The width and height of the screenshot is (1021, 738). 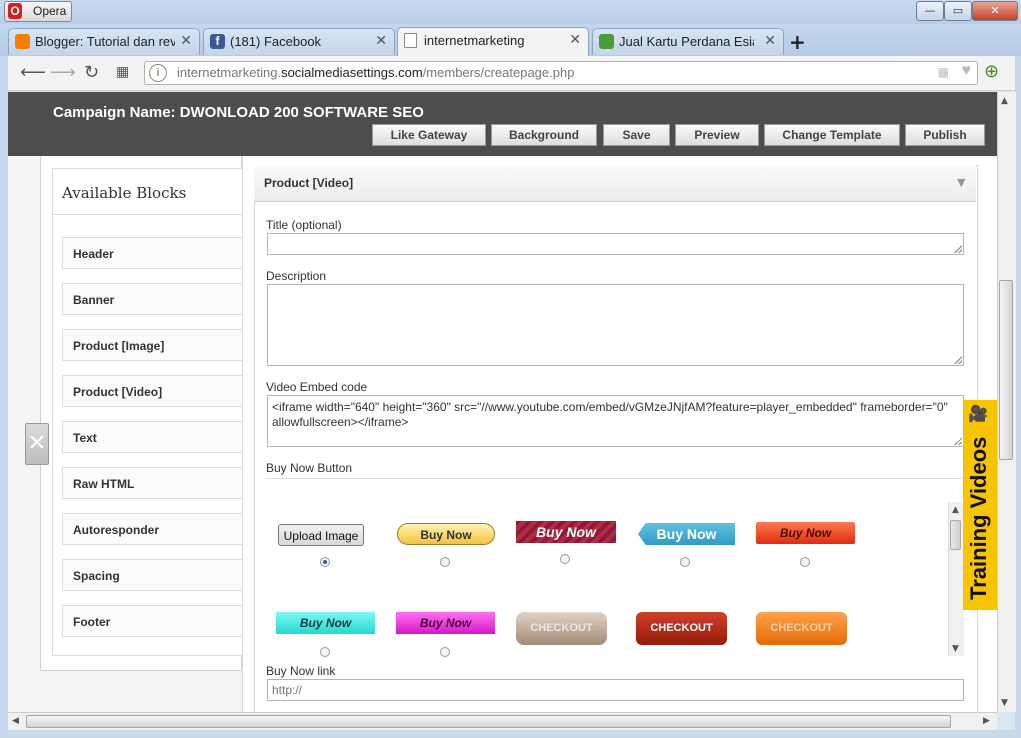 I want to click on buy-now-link-input, so click(x=615, y=690).